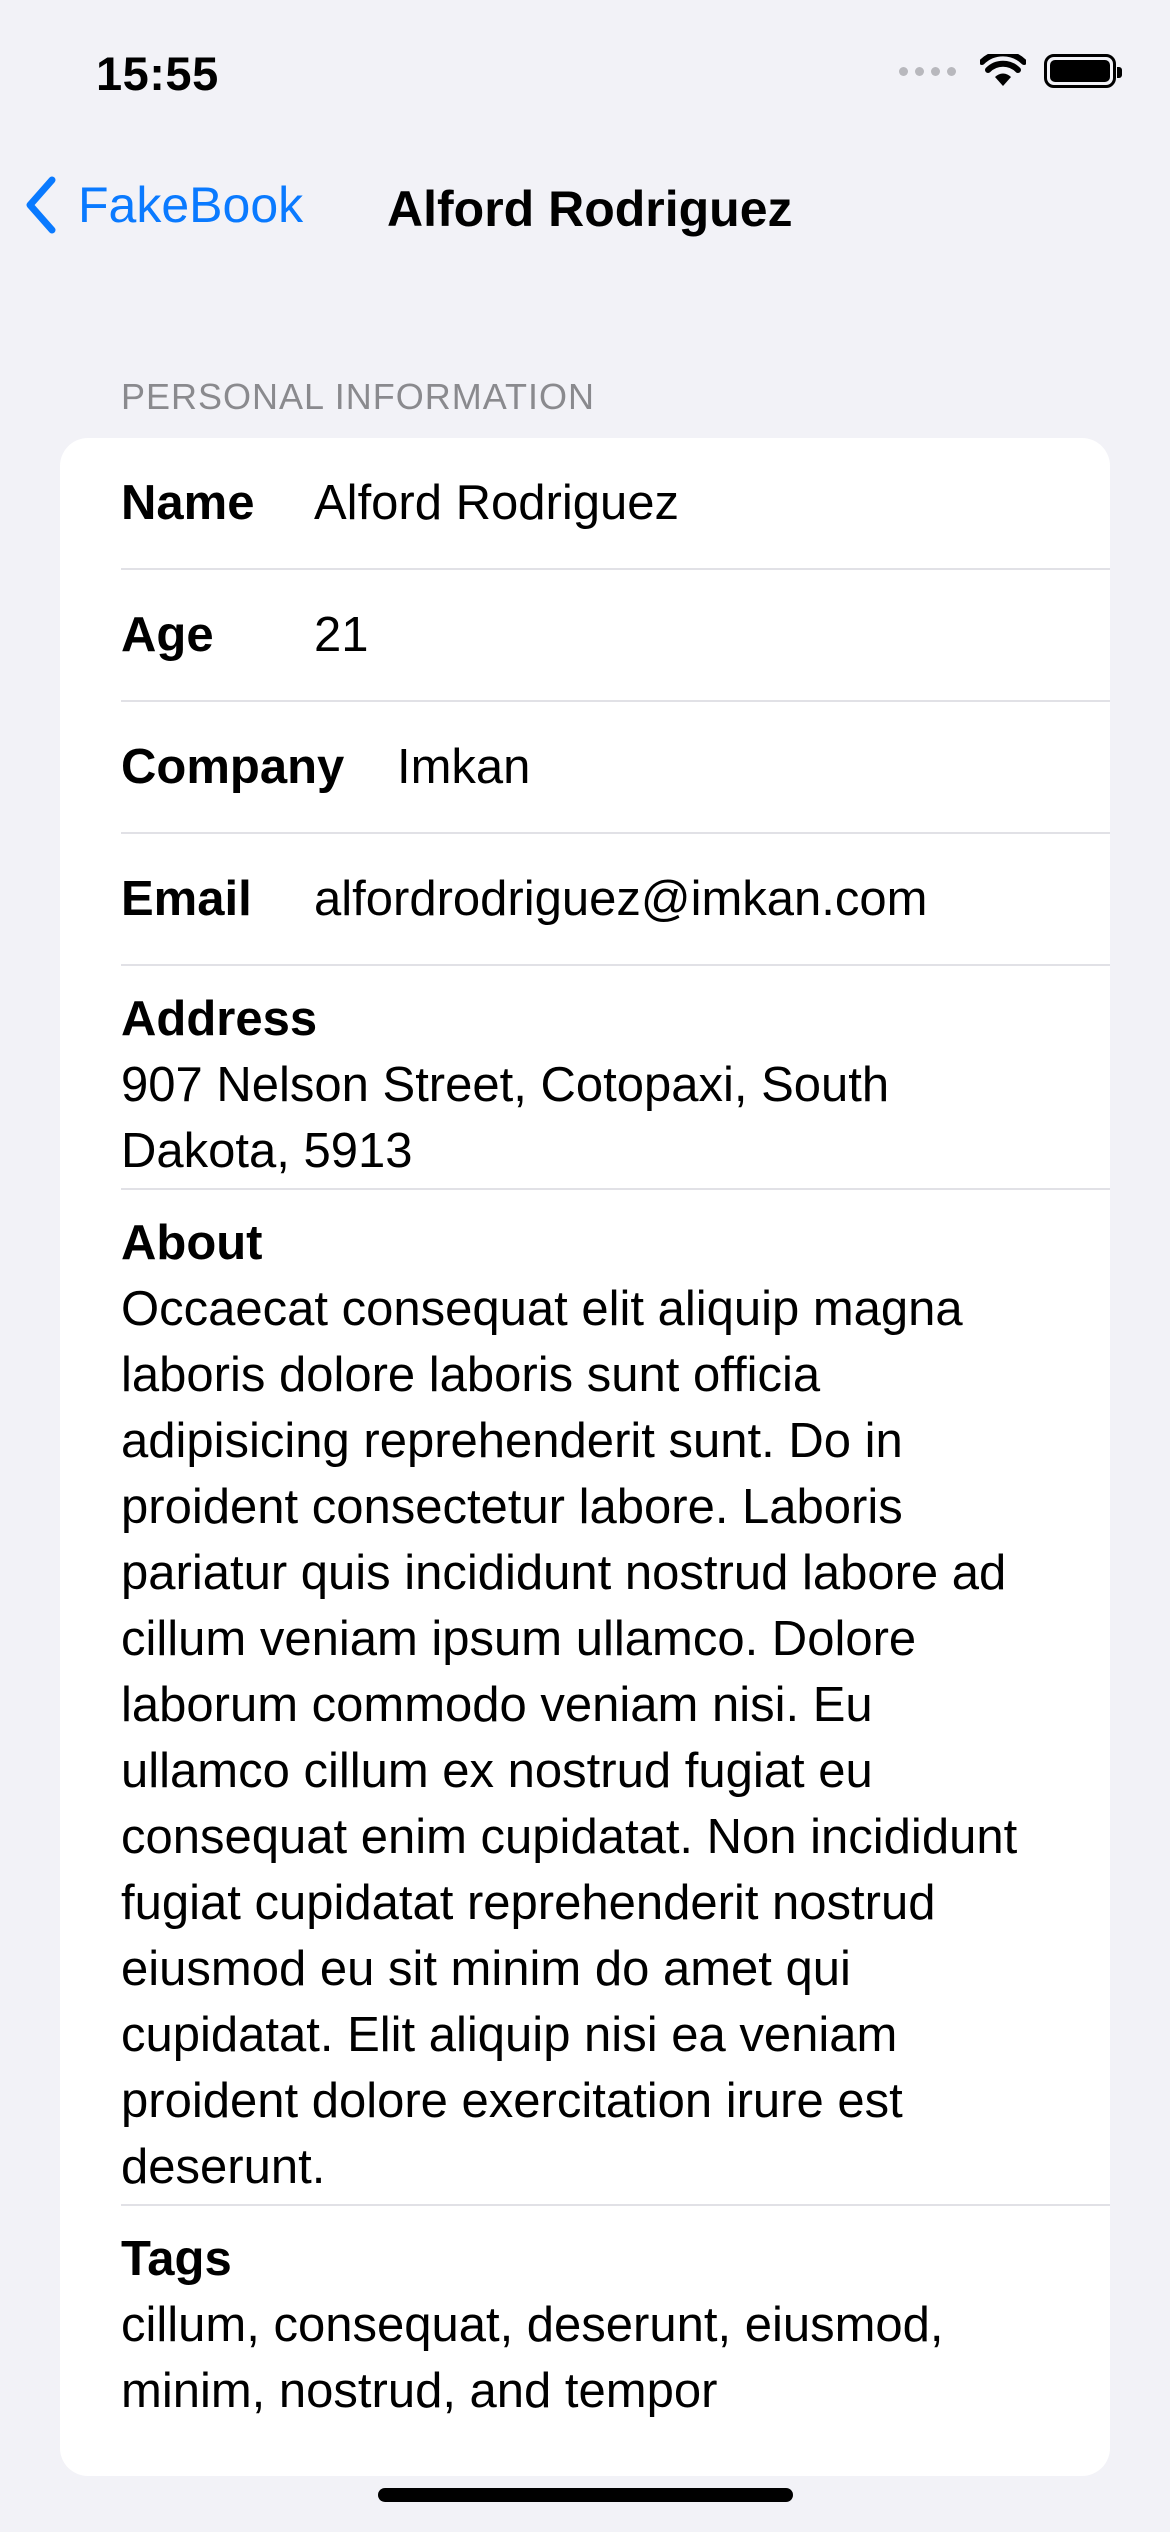 The width and height of the screenshot is (1170, 2532). What do you see at coordinates (188, 503) in the screenshot?
I see `row-label: Name` at bounding box center [188, 503].